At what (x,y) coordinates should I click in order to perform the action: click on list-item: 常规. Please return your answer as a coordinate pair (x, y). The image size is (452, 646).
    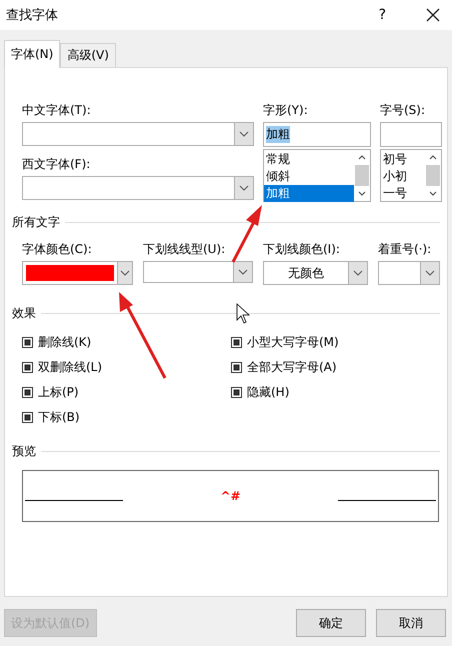
    Looking at the image, I should click on (309, 159).